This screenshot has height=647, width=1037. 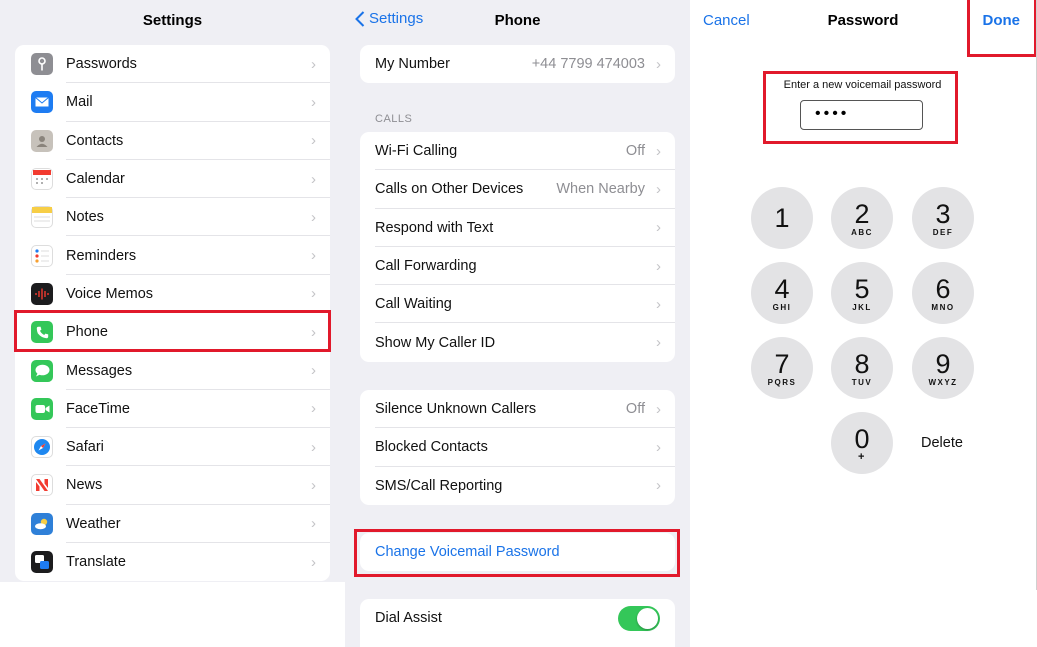 What do you see at coordinates (172, 217) in the screenshot?
I see `settings-item-notes: Notes ›` at bounding box center [172, 217].